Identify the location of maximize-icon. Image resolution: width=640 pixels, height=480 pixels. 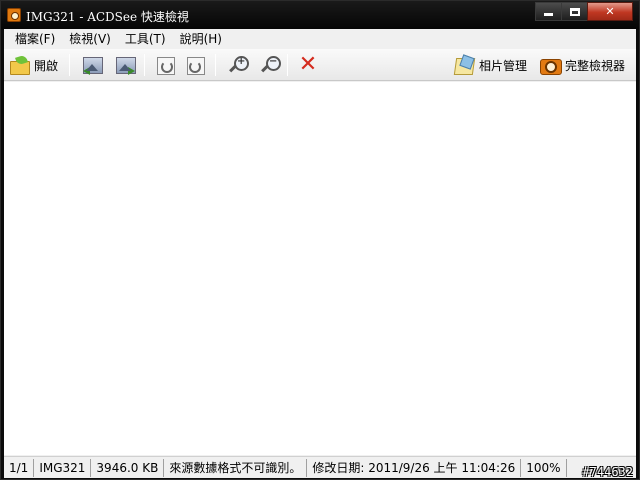
(574, 11).